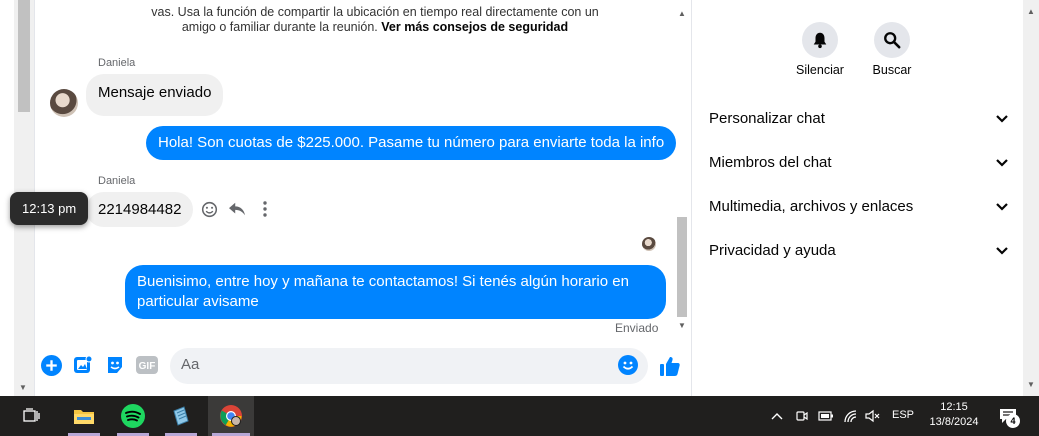 The width and height of the screenshot is (1039, 436). I want to click on notification-count-badge: 4, so click(1013, 421).